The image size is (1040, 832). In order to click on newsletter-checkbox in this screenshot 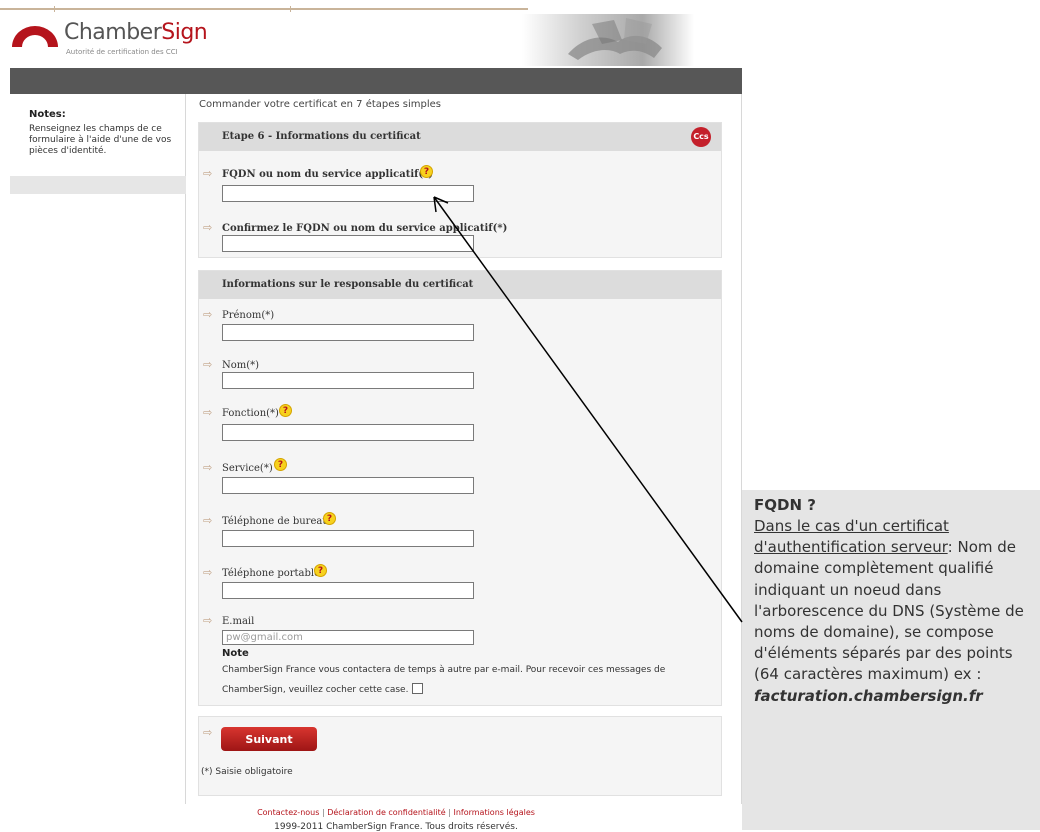, I will do `click(418, 688)`.